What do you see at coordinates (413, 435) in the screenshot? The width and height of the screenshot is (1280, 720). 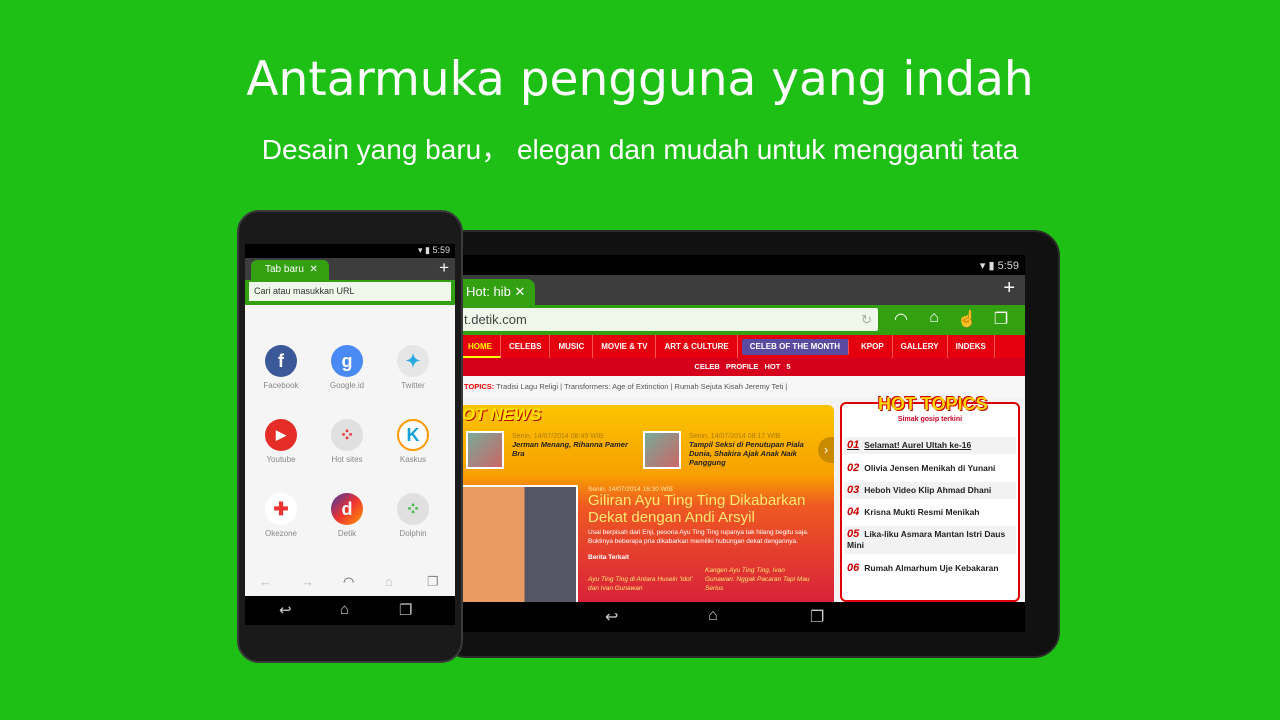 I see `kaskus-icon: K` at bounding box center [413, 435].